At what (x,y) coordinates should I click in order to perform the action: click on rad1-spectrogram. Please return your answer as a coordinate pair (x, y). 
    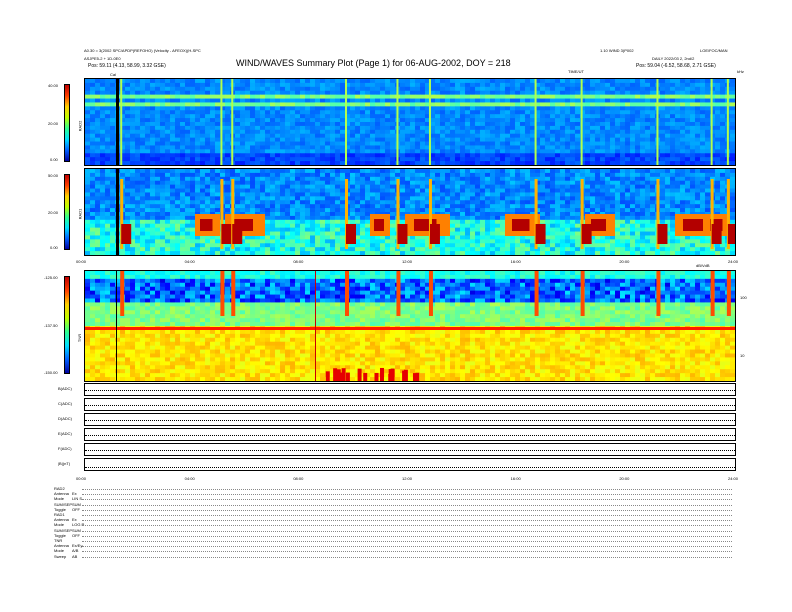
    Looking at the image, I should click on (410, 212).